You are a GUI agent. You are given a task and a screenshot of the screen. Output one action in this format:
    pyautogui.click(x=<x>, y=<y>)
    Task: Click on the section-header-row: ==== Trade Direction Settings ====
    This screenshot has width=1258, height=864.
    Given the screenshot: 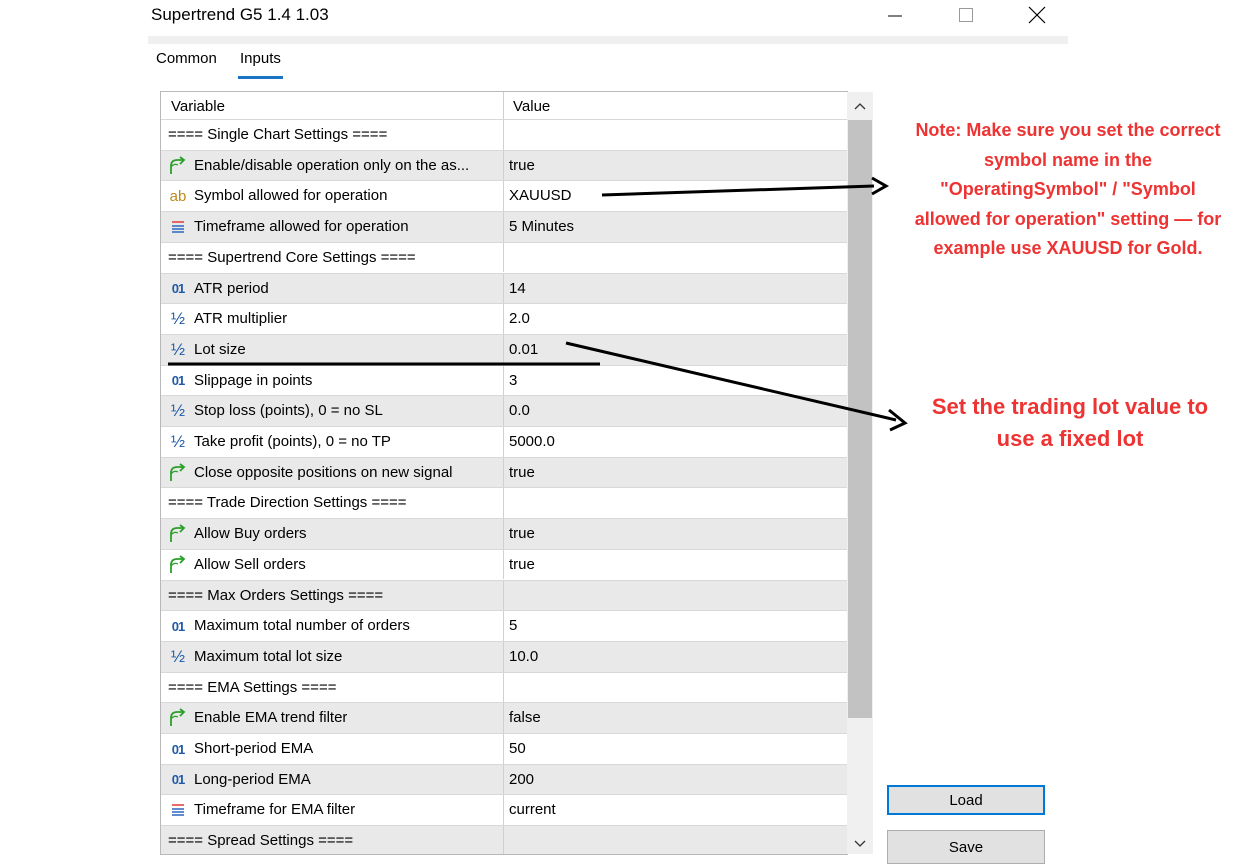 What is the action you would take?
    pyautogui.click(x=504, y=503)
    